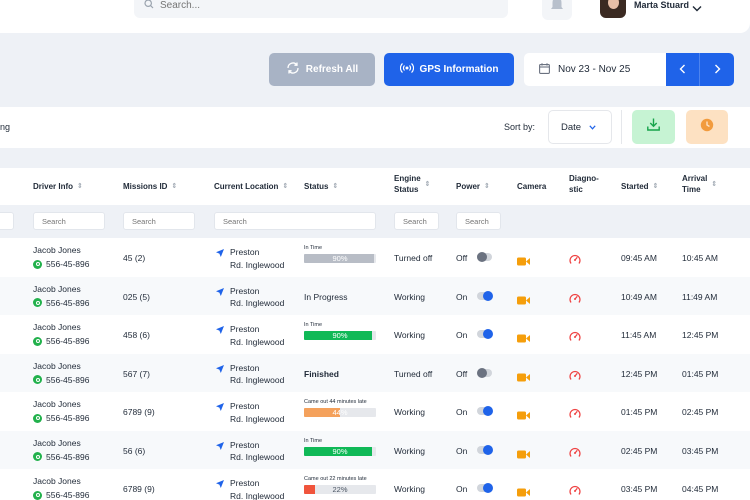 The height and width of the screenshot is (500, 750). I want to click on column-header-started: Started ⇕, so click(639, 186).